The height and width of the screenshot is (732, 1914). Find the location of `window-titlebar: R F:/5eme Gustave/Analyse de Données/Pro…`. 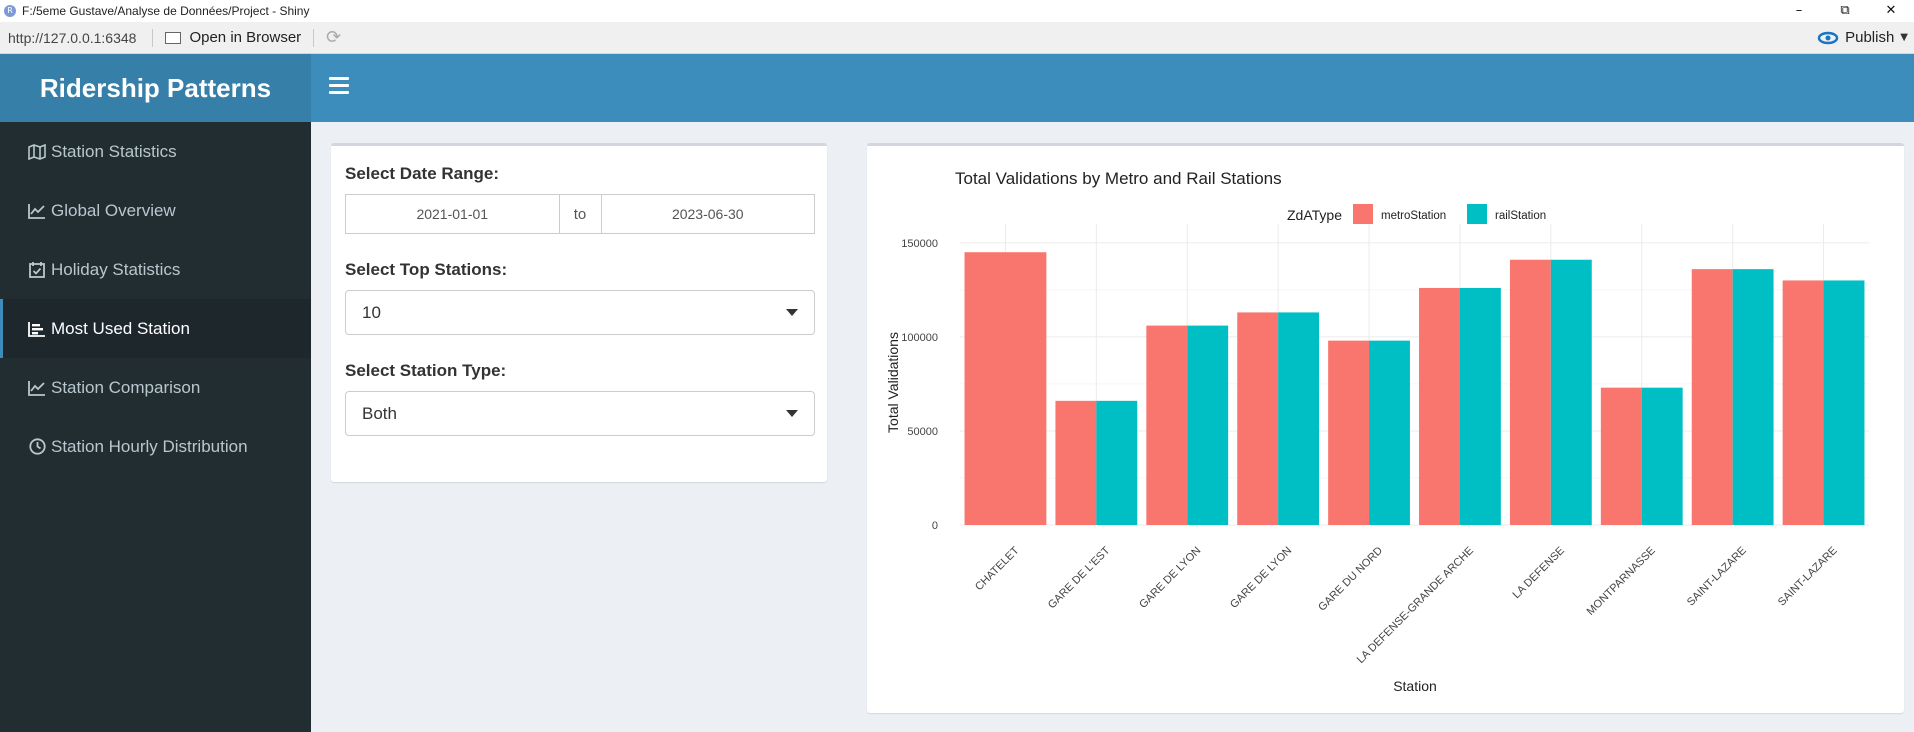

window-titlebar: R F:/5eme Gustave/Analyse de Données/Pro… is located at coordinates (957, 11).